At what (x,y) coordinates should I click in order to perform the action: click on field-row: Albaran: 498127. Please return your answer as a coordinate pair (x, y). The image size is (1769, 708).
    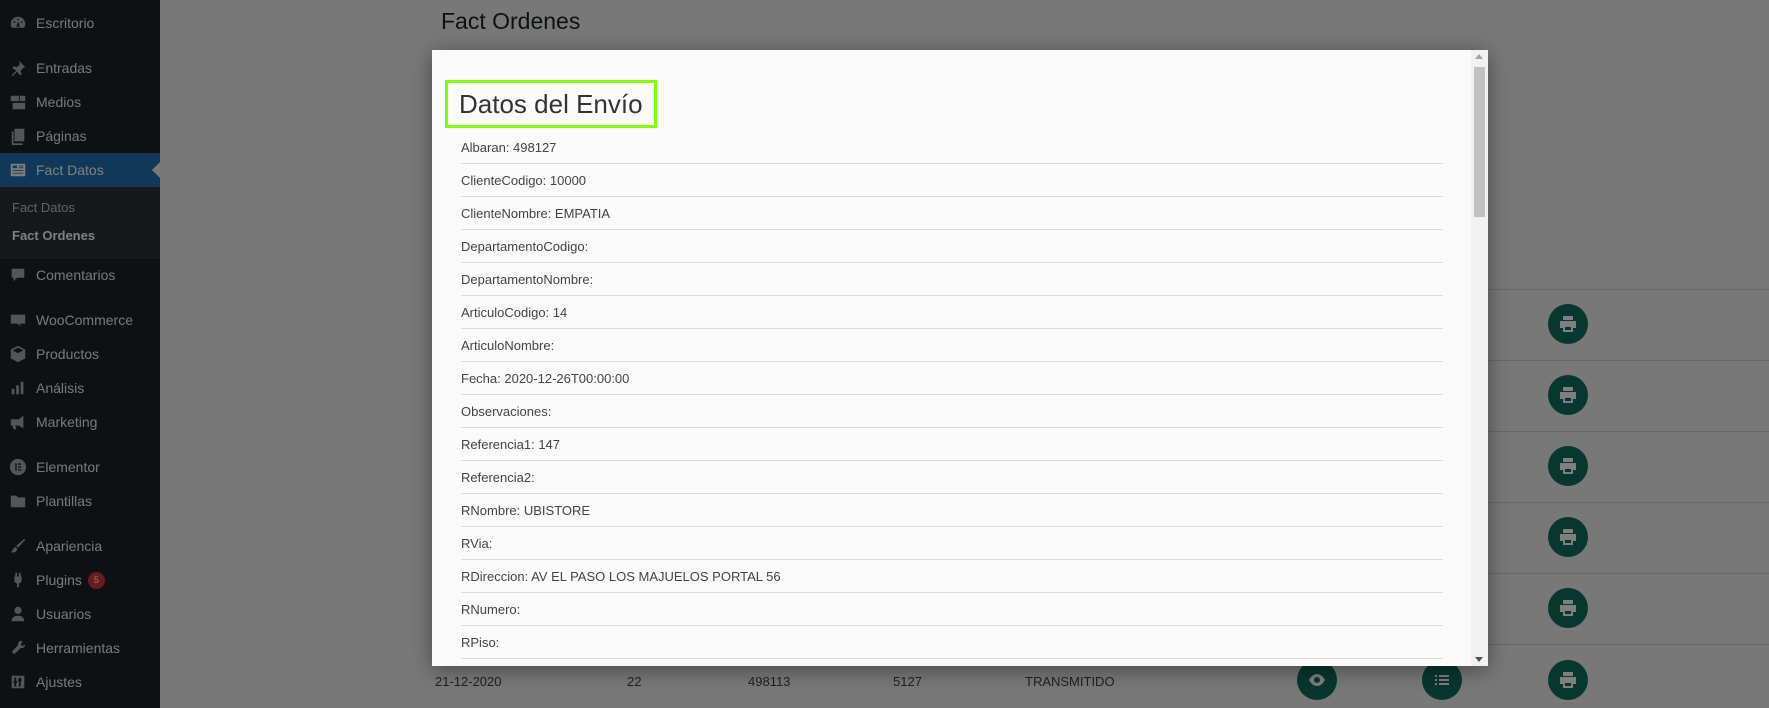
    Looking at the image, I should click on (952, 147).